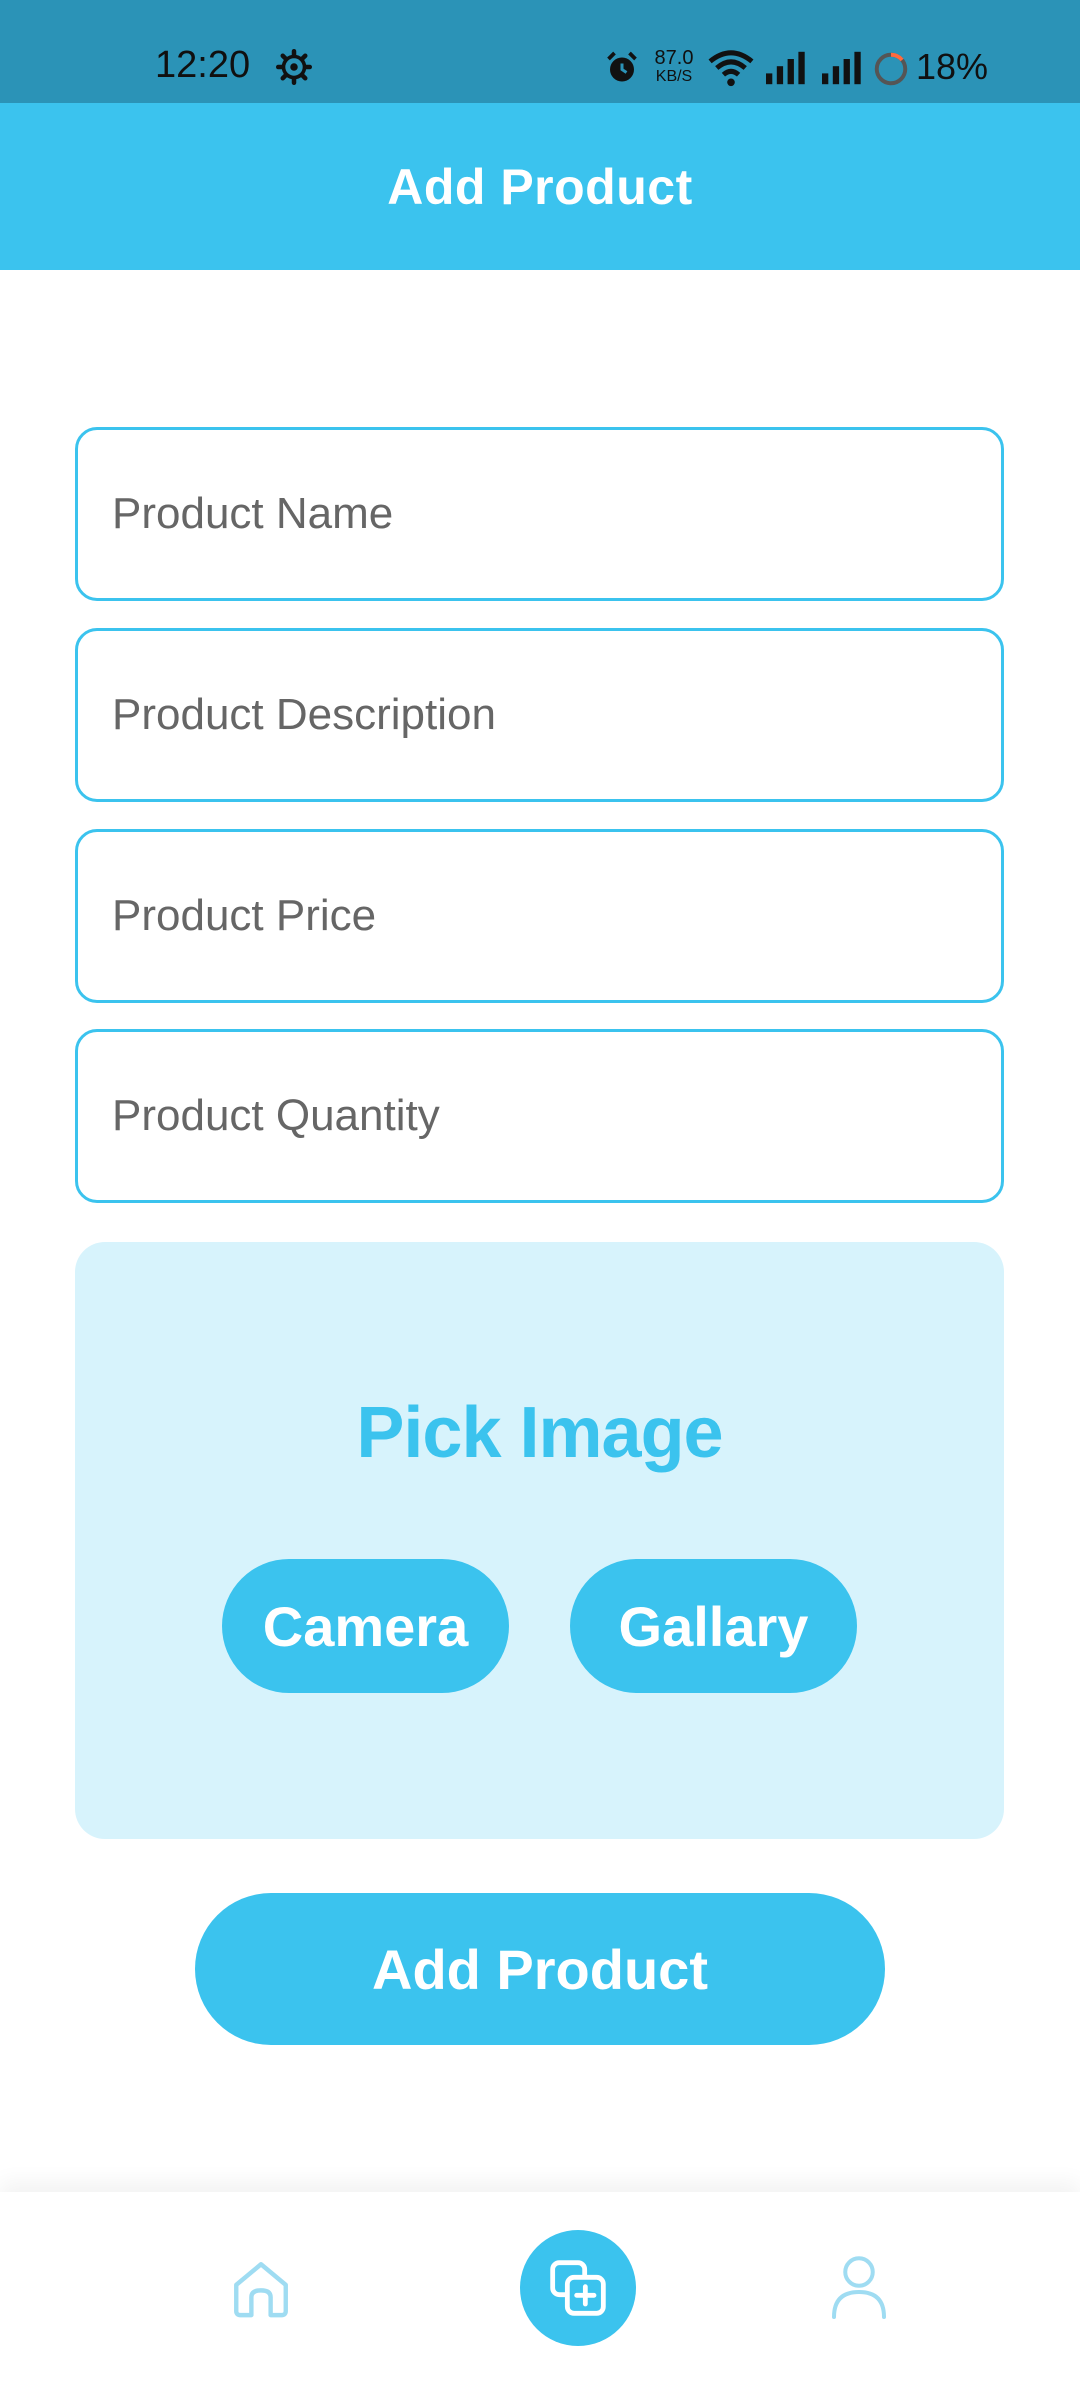  Describe the element at coordinates (203, 65) in the screenshot. I see `status-time: 12:20` at that location.